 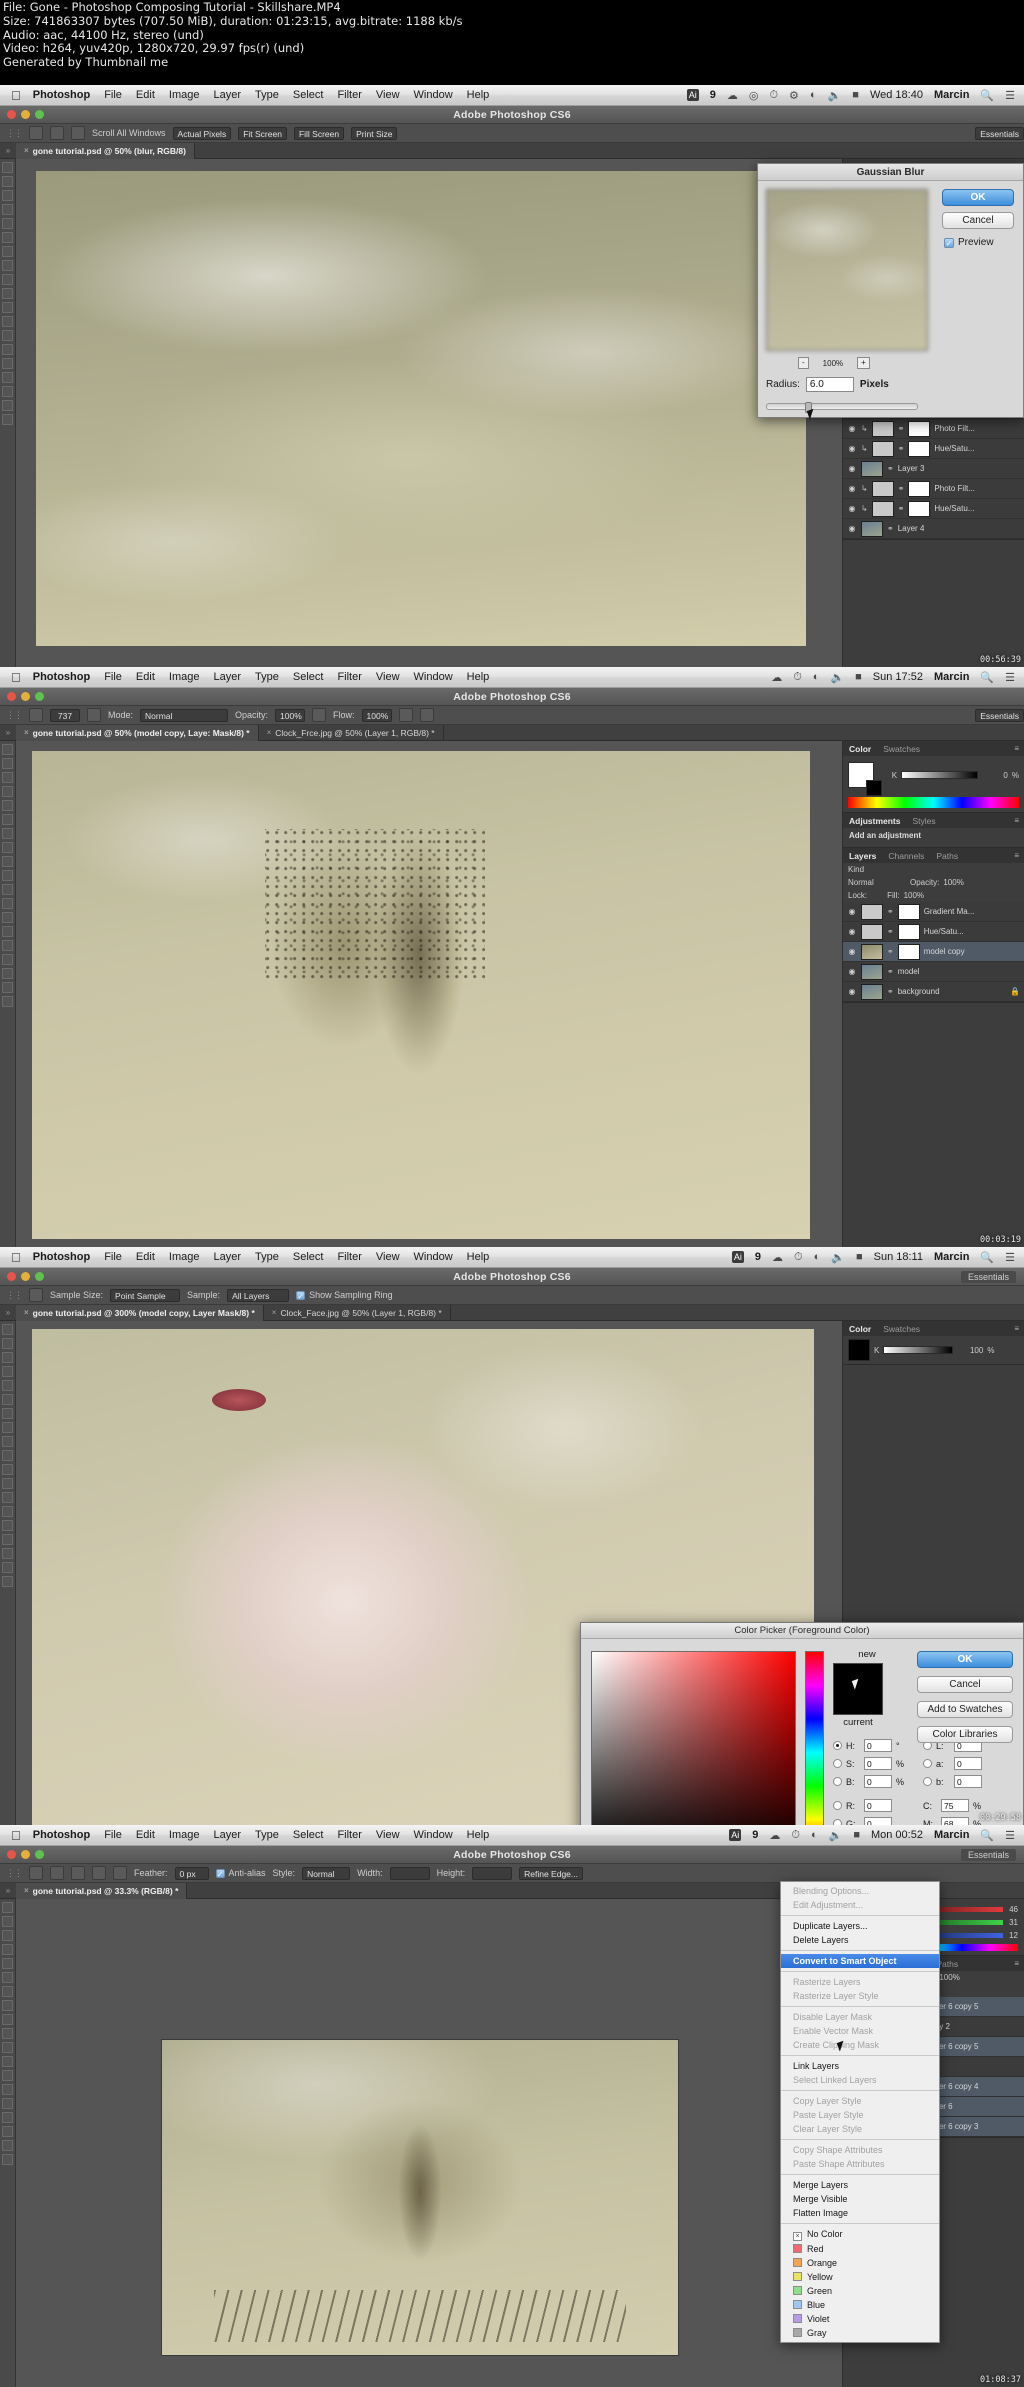 I want to click on preview-zoom-out-button: -, so click(x=803, y=363).